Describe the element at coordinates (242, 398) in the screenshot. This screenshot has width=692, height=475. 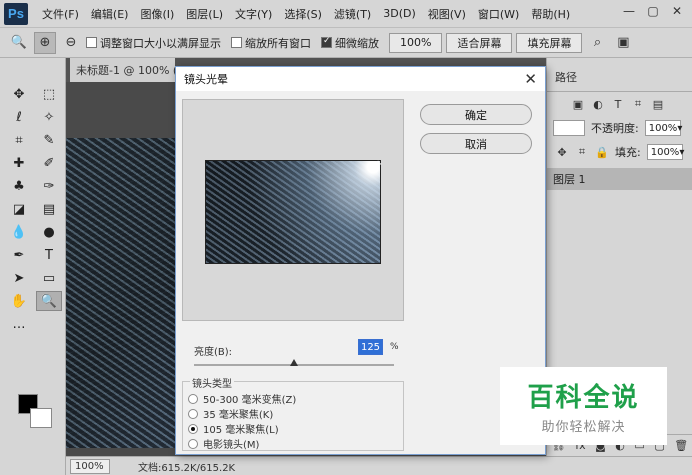
I see `lens-option-zoom: 50-300 毫米变焦(Z)` at that location.